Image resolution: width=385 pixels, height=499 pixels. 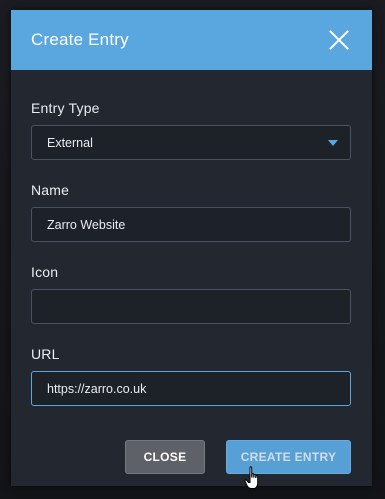 I want to click on modal-header: Create Entry, so click(x=191, y=40).